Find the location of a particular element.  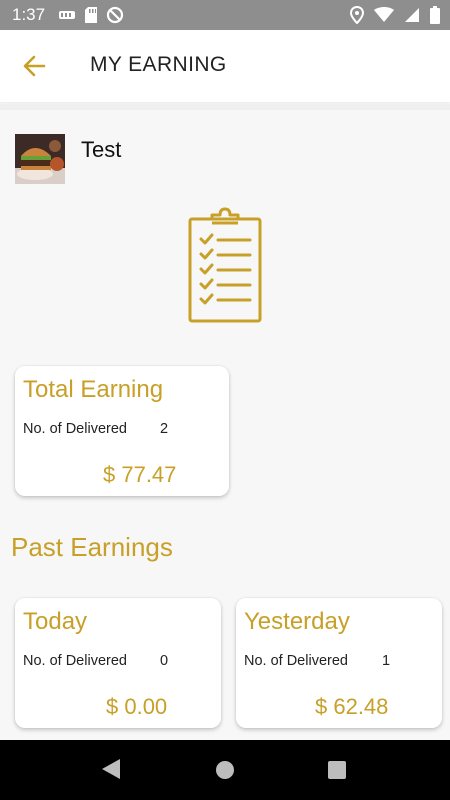

yesterday-earning-card: Yesterday No. of Delivered 1 $ 62.48 is located at coordinates (339, 663).